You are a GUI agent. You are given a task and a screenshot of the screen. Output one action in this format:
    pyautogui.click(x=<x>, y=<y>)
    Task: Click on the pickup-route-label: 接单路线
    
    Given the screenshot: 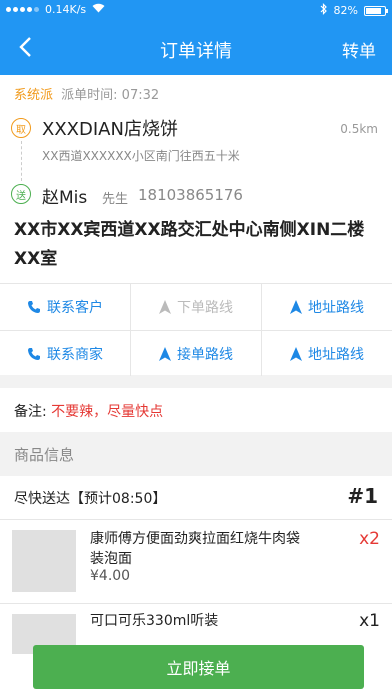 What is the action you would take?
    pyautogui.click(x=205, y=354)
    